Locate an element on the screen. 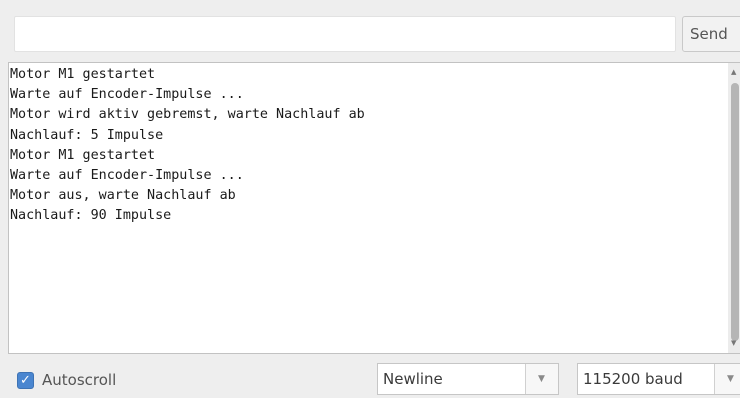  serial-input-field is located at coordinates (345, 34).